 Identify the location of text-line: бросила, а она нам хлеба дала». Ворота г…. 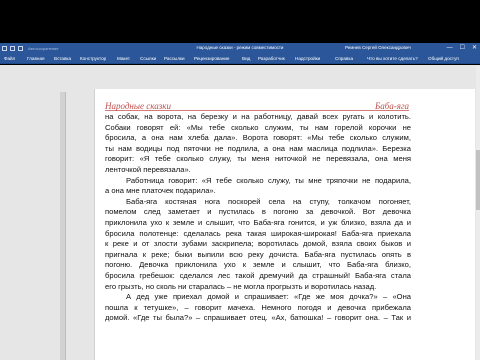
(258, 138).